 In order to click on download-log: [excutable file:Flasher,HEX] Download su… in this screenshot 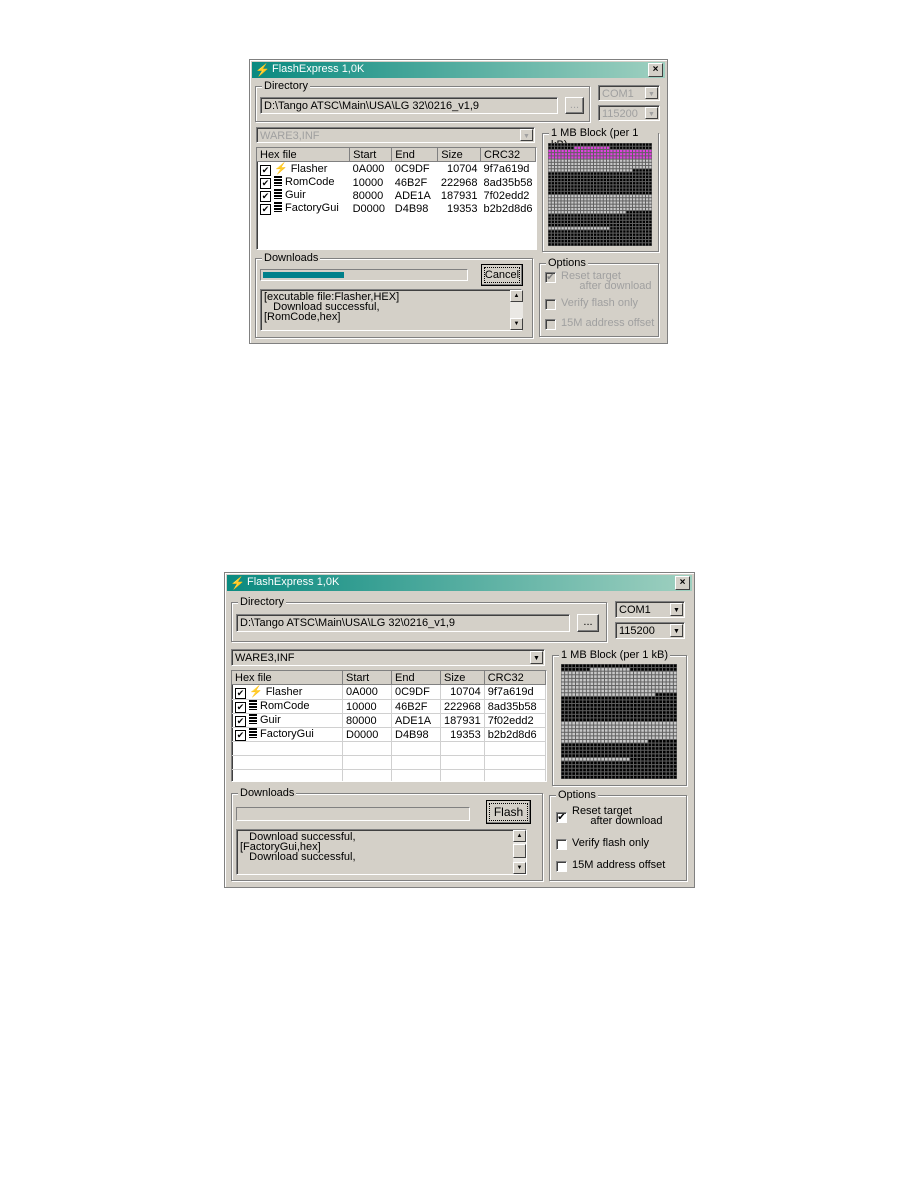, I will do `click(391, 310)`.